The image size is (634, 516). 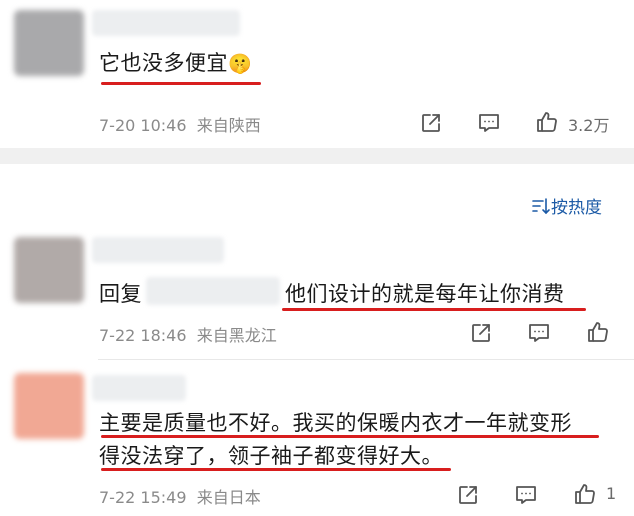 What do you see at coordinates (176, 63) in the screenshot?
I see `comment-text: 它也没多便宜🤫` at bounding box center [176, 63].